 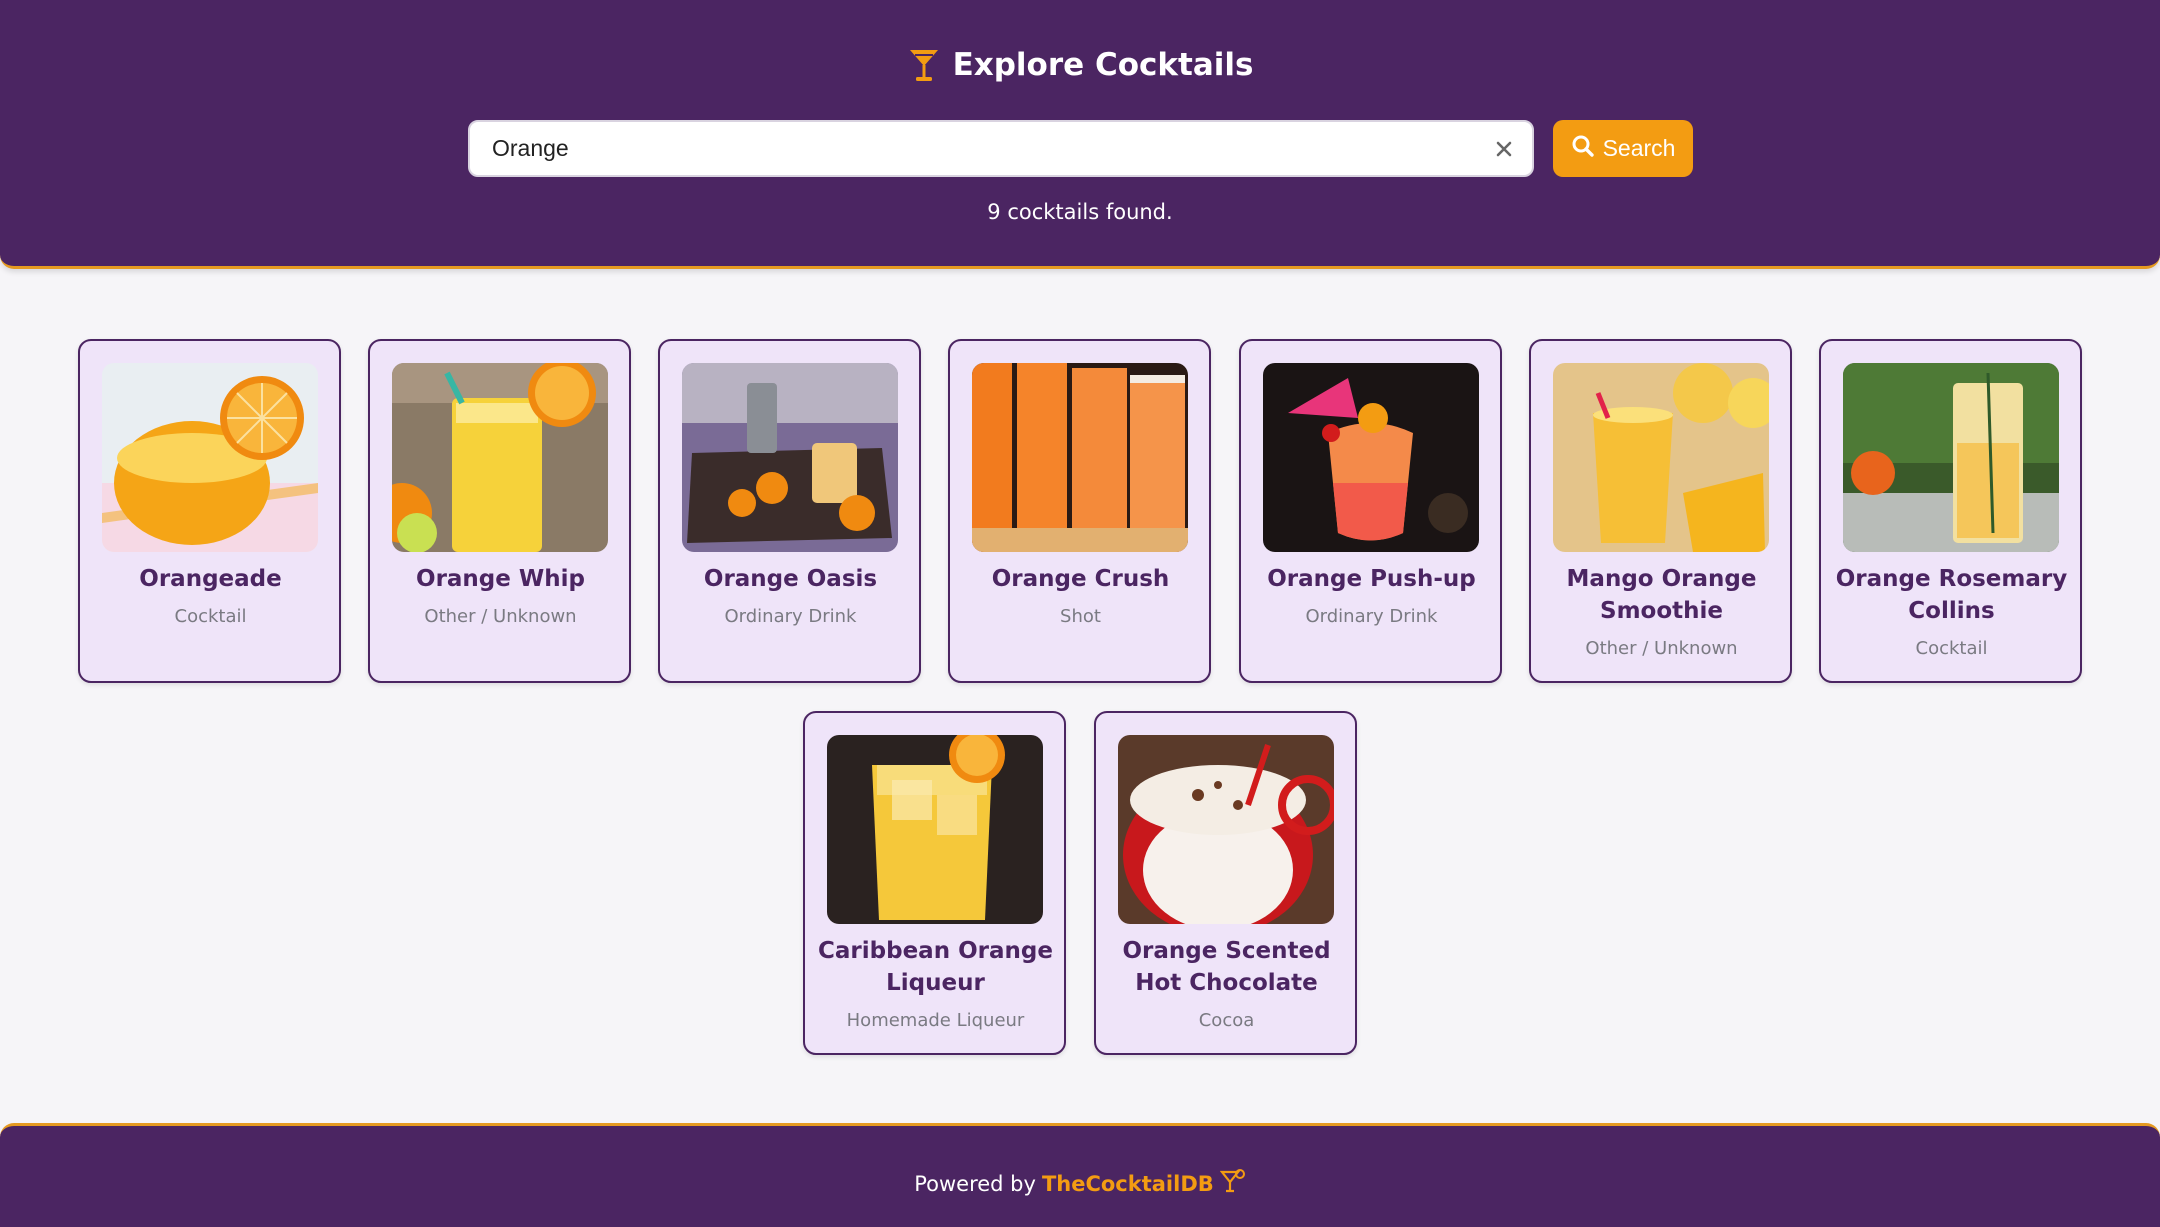 I want to click on cocktail-card: Mango Orange Smoothie Other / Unknown, so click(x=1660, y=511).